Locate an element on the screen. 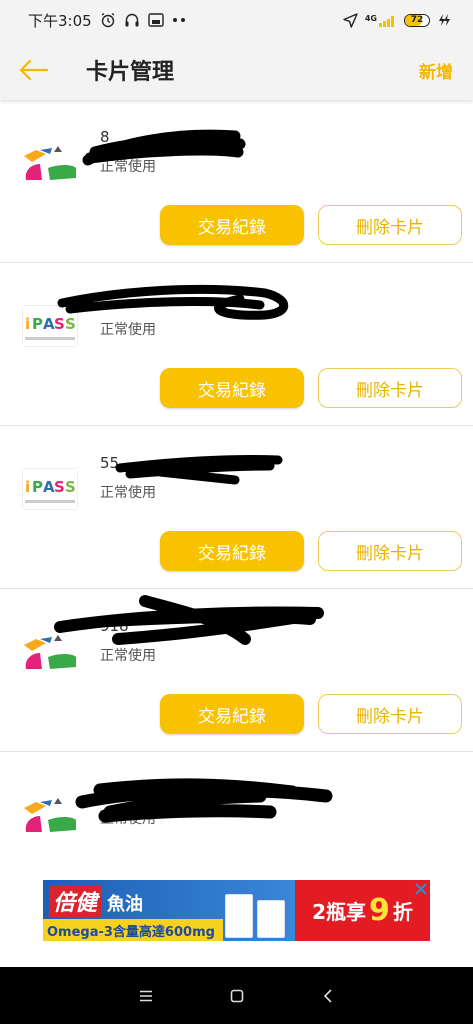 The height and width of the screenshot is (1024, 473). signal-icon: 4G is located at coordinates (381, 20).